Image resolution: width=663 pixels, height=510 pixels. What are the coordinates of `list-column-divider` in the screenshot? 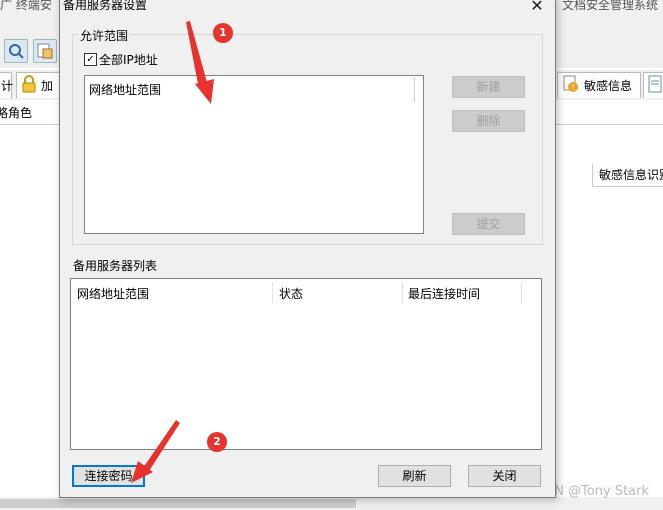 It's located at (414, 90).